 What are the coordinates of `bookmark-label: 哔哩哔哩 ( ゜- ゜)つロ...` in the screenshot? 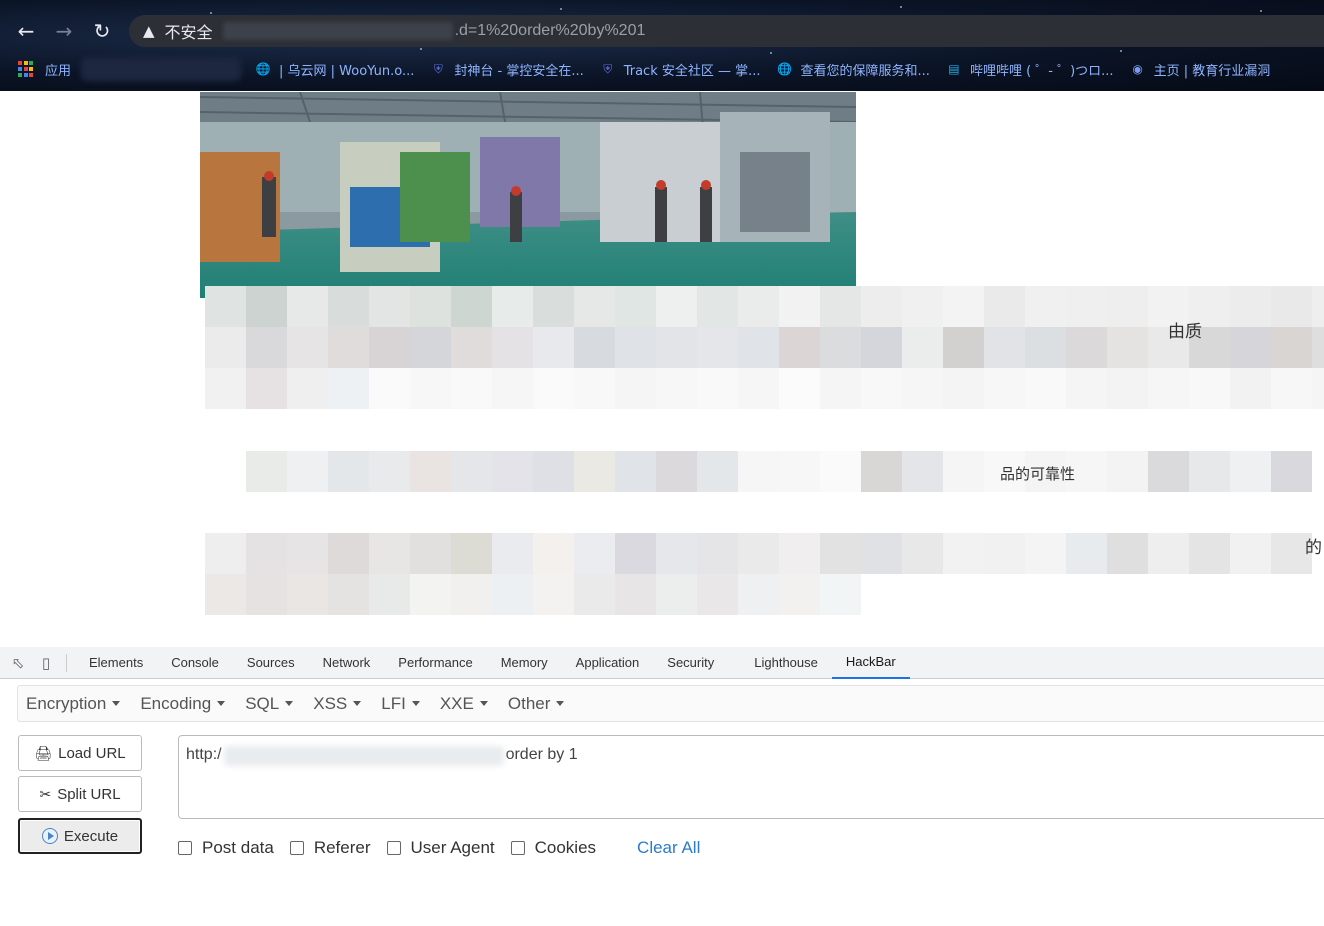 It's located at (1041, 71).